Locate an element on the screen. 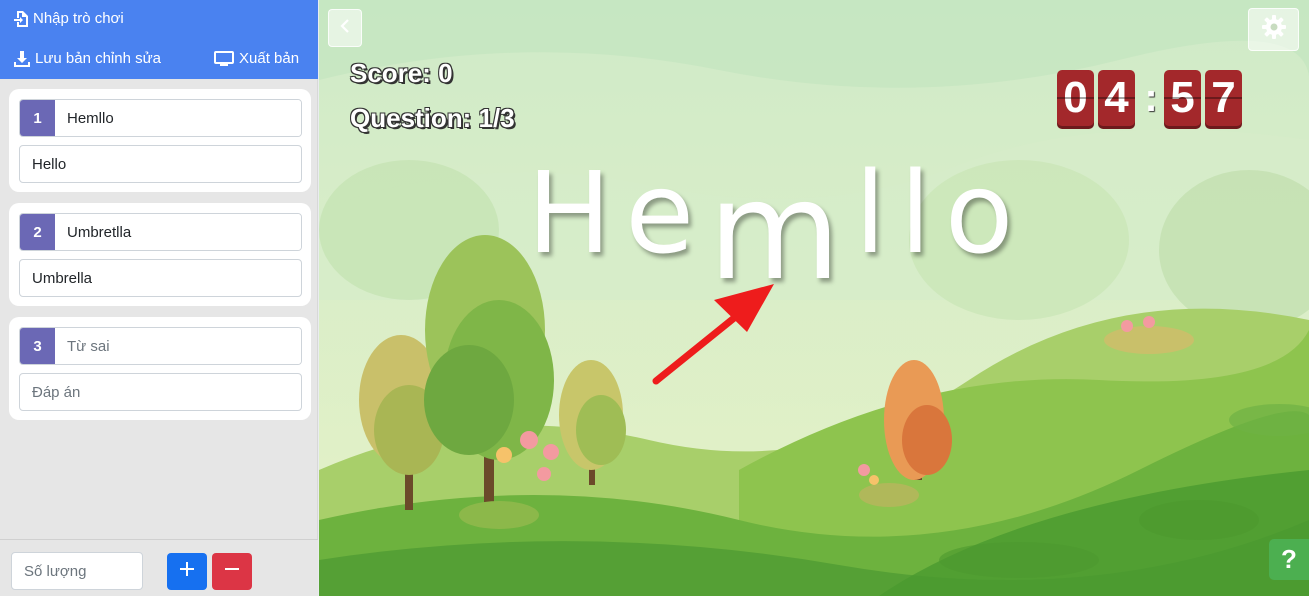 The width and height of the screenshot is (1309, 596). word-letter: m is located at coordinates (774, 232).